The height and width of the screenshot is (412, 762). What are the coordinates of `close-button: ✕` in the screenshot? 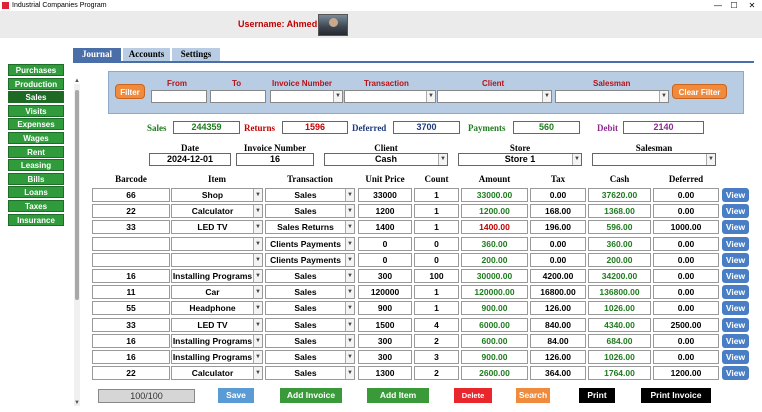 It's located at (752, 5).